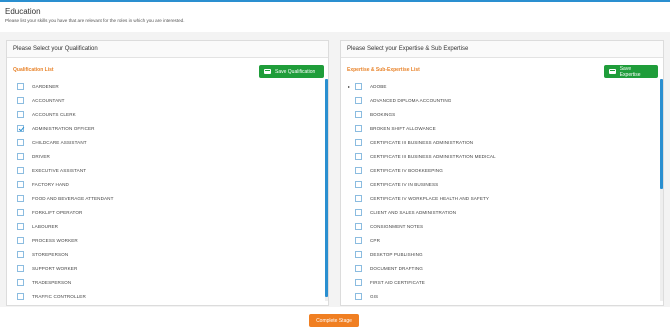 The image size is (670, 331). What do you see at coordinates (503, 142) in the screenshot?
I see `list-item: CERTIFICATE III BUSINESS ADMINISTRATION` at bounding box center [503, 142].